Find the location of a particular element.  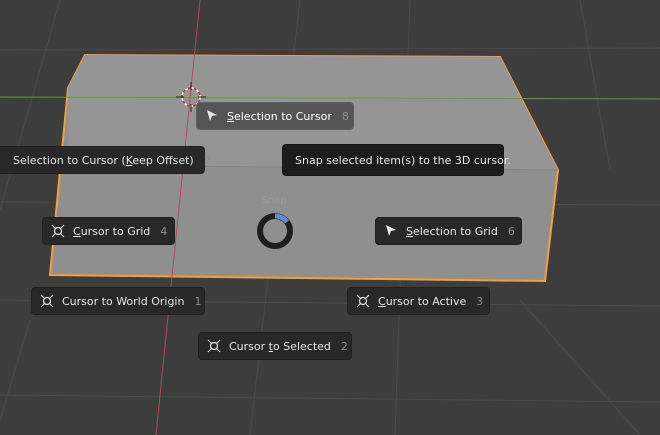

pie-item-label: Cursor to Grid is located at coordinates (112, 231).